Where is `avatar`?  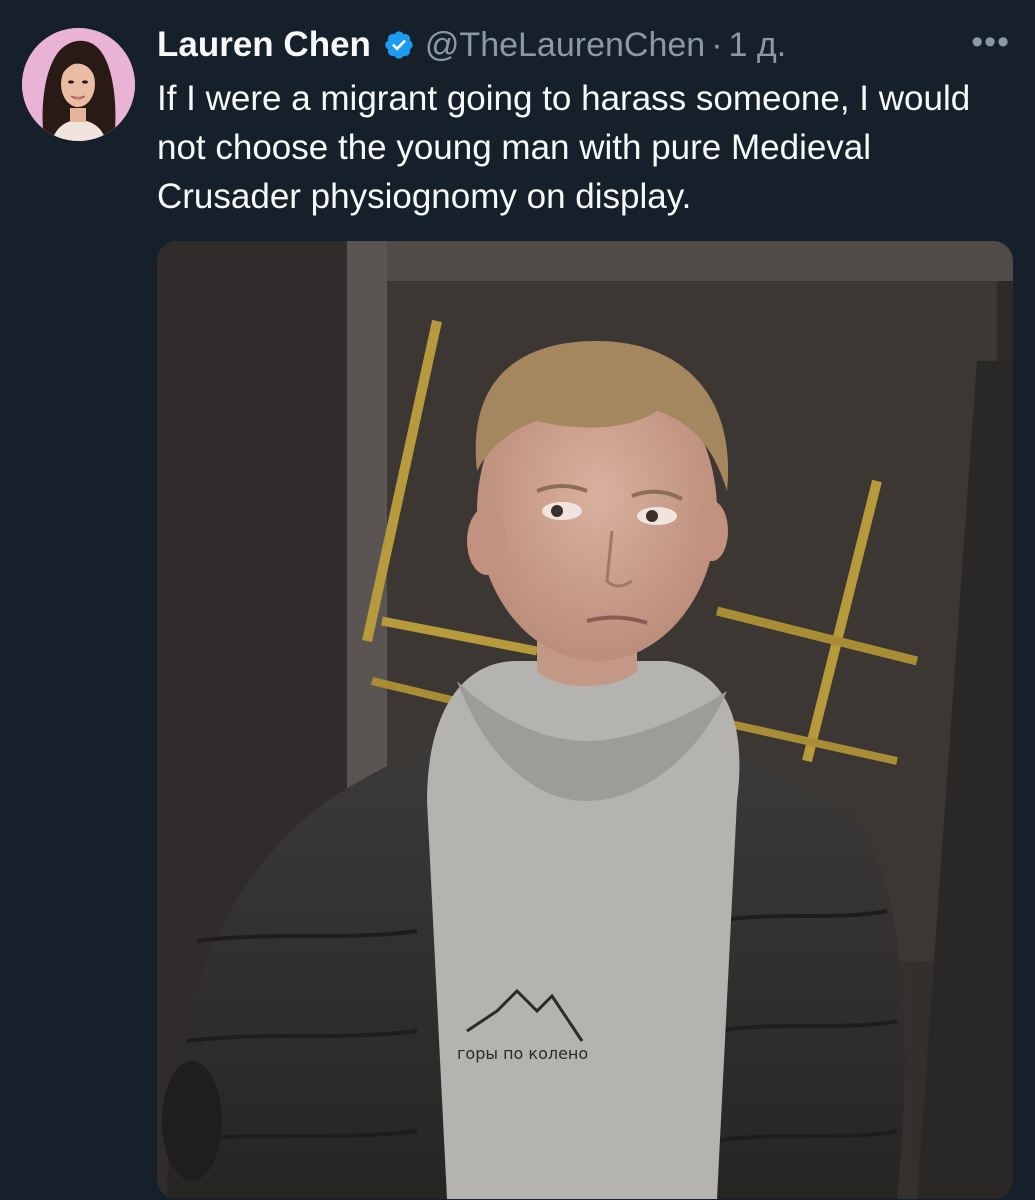
avatar is located at coordinates (78, 84).